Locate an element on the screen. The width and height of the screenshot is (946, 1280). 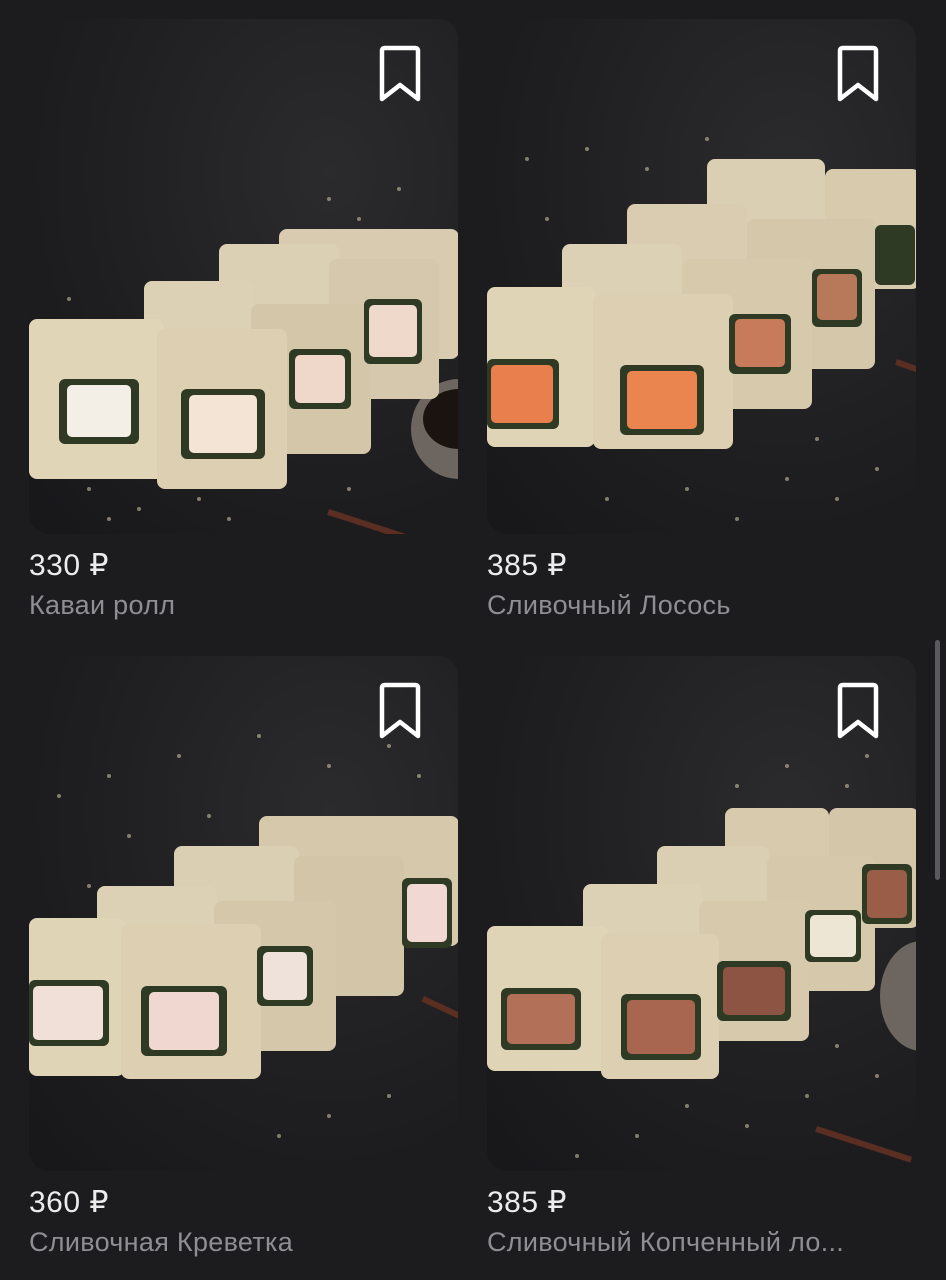
product-name: Сливочный Лосось is located at coordinates (609, 605).